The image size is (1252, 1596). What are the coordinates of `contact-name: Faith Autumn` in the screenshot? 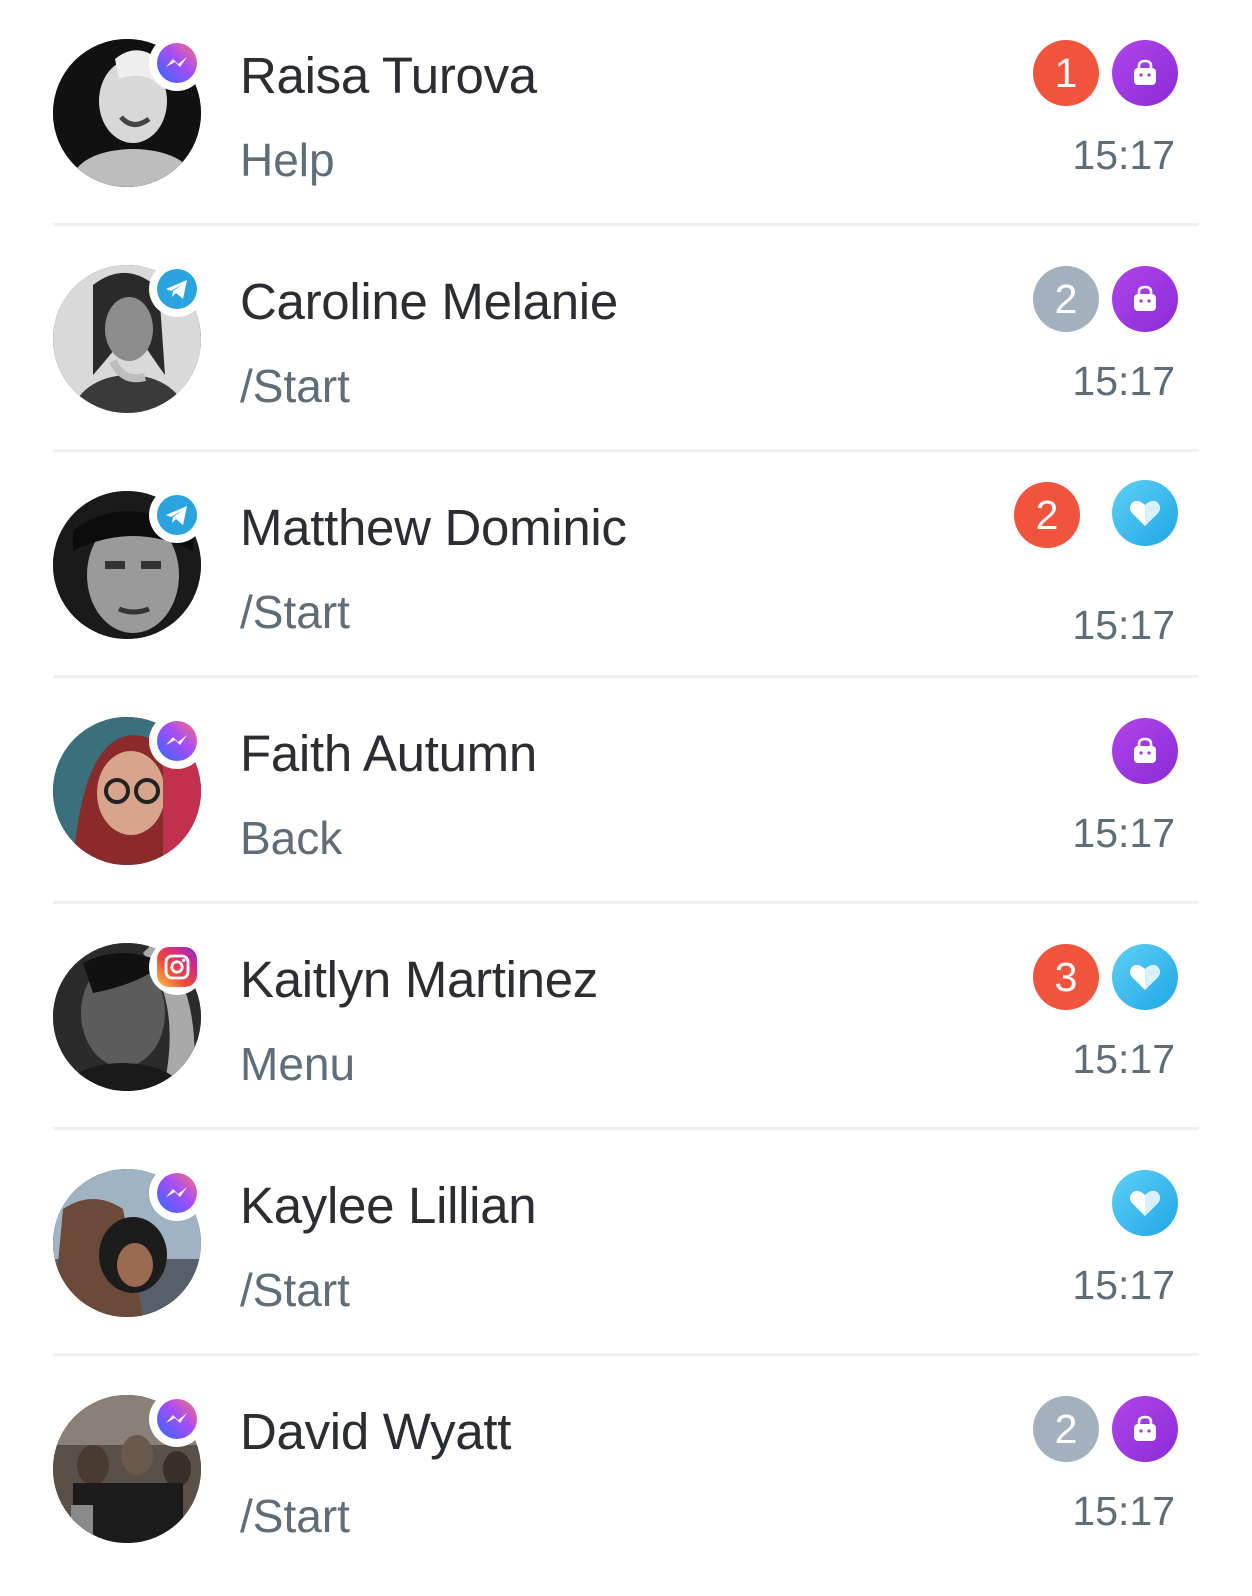 It's located at (388, 753).